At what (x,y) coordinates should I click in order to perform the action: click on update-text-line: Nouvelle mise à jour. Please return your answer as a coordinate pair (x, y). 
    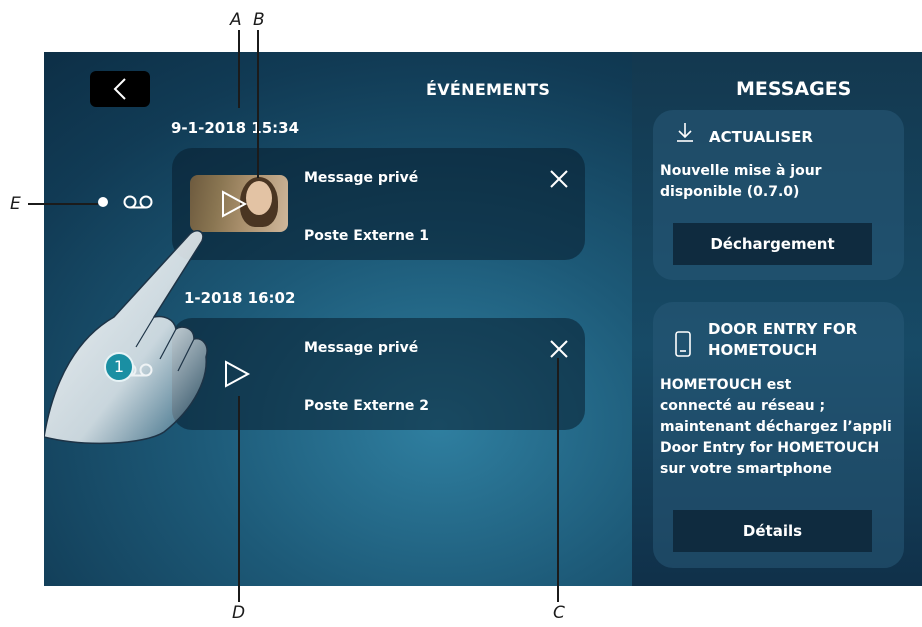
    Looking at the image, I should click on (741, 171).